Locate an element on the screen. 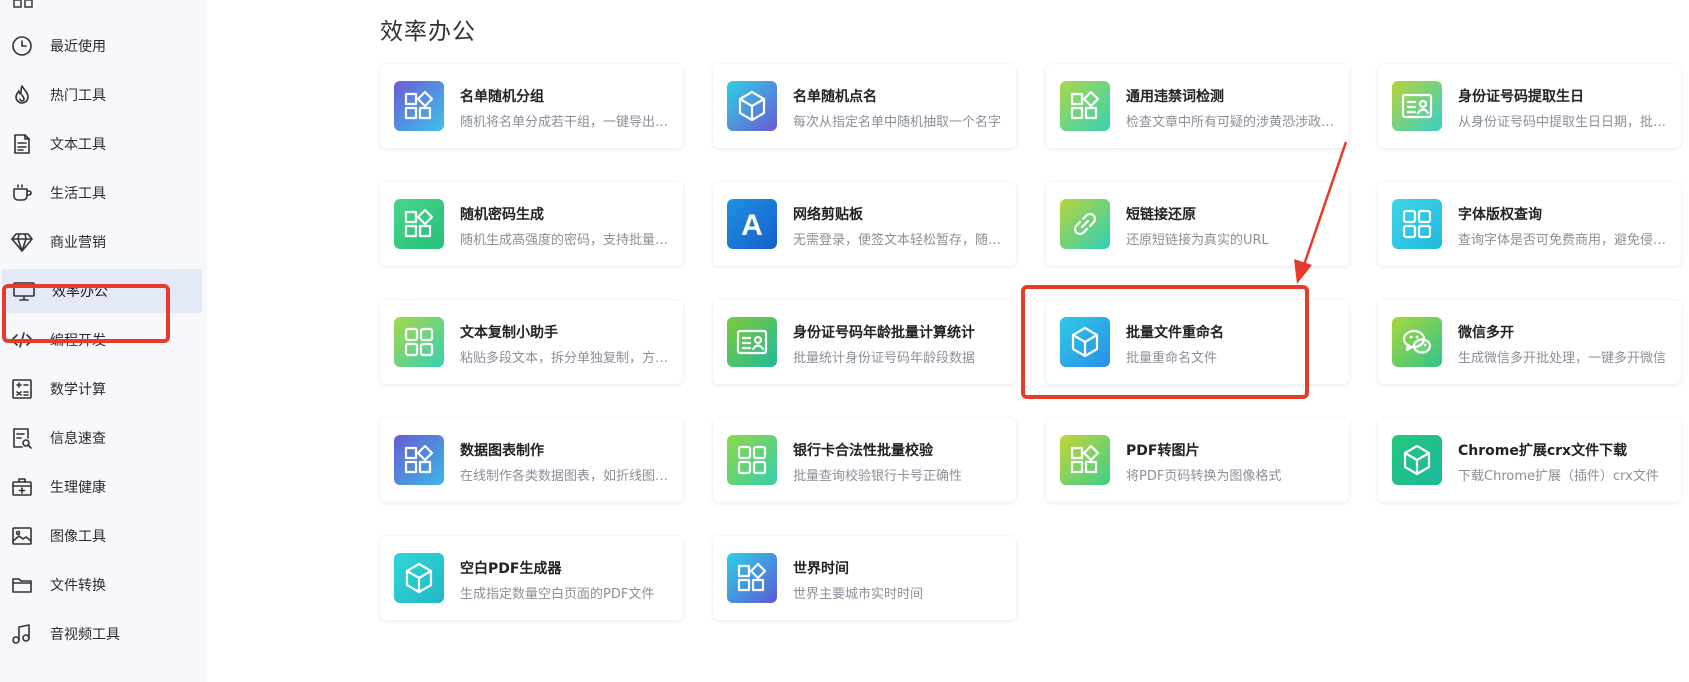  tool-card-description: 查询字体是否可免费商用，避免侵权风险 is located at coordinates (1564, 240).